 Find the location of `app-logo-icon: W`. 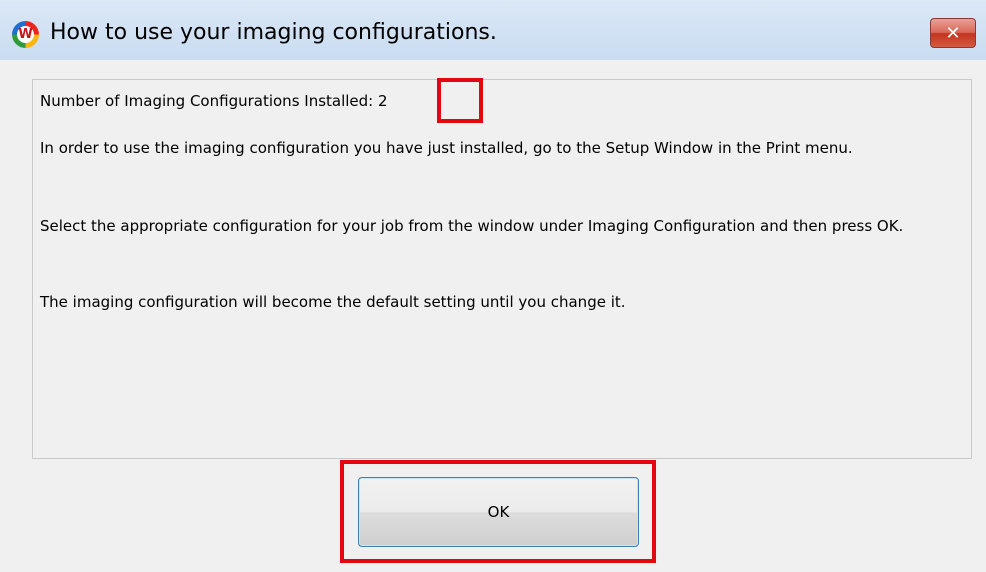

app-logo-icon: W is located at coordinates (25, 34).